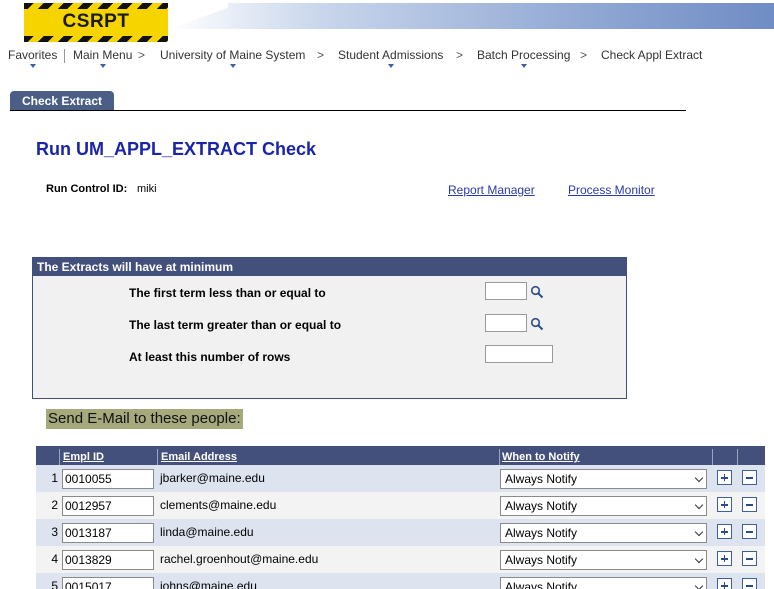  I want to click on col-header-notify: When to Notify, so click(541, 457).